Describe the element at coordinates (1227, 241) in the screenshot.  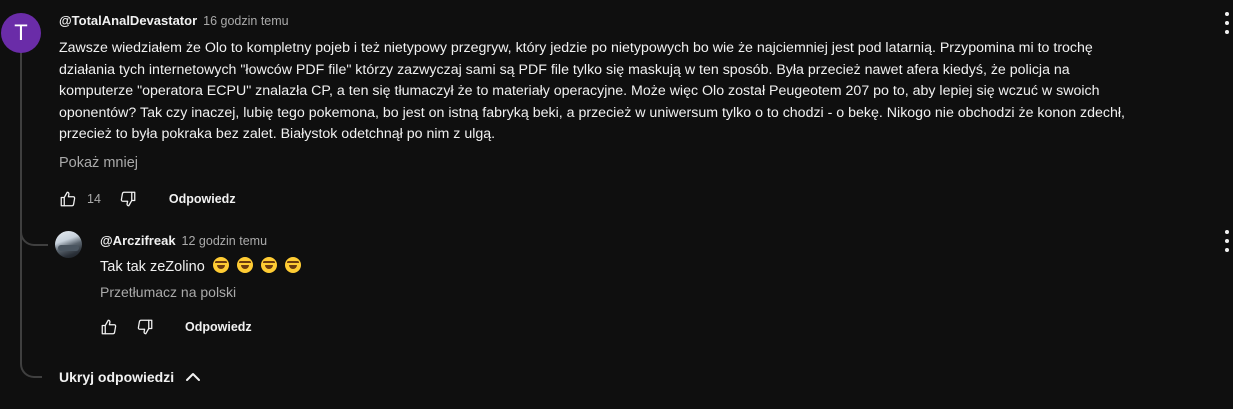
I see `reply-more-icon` at that location.